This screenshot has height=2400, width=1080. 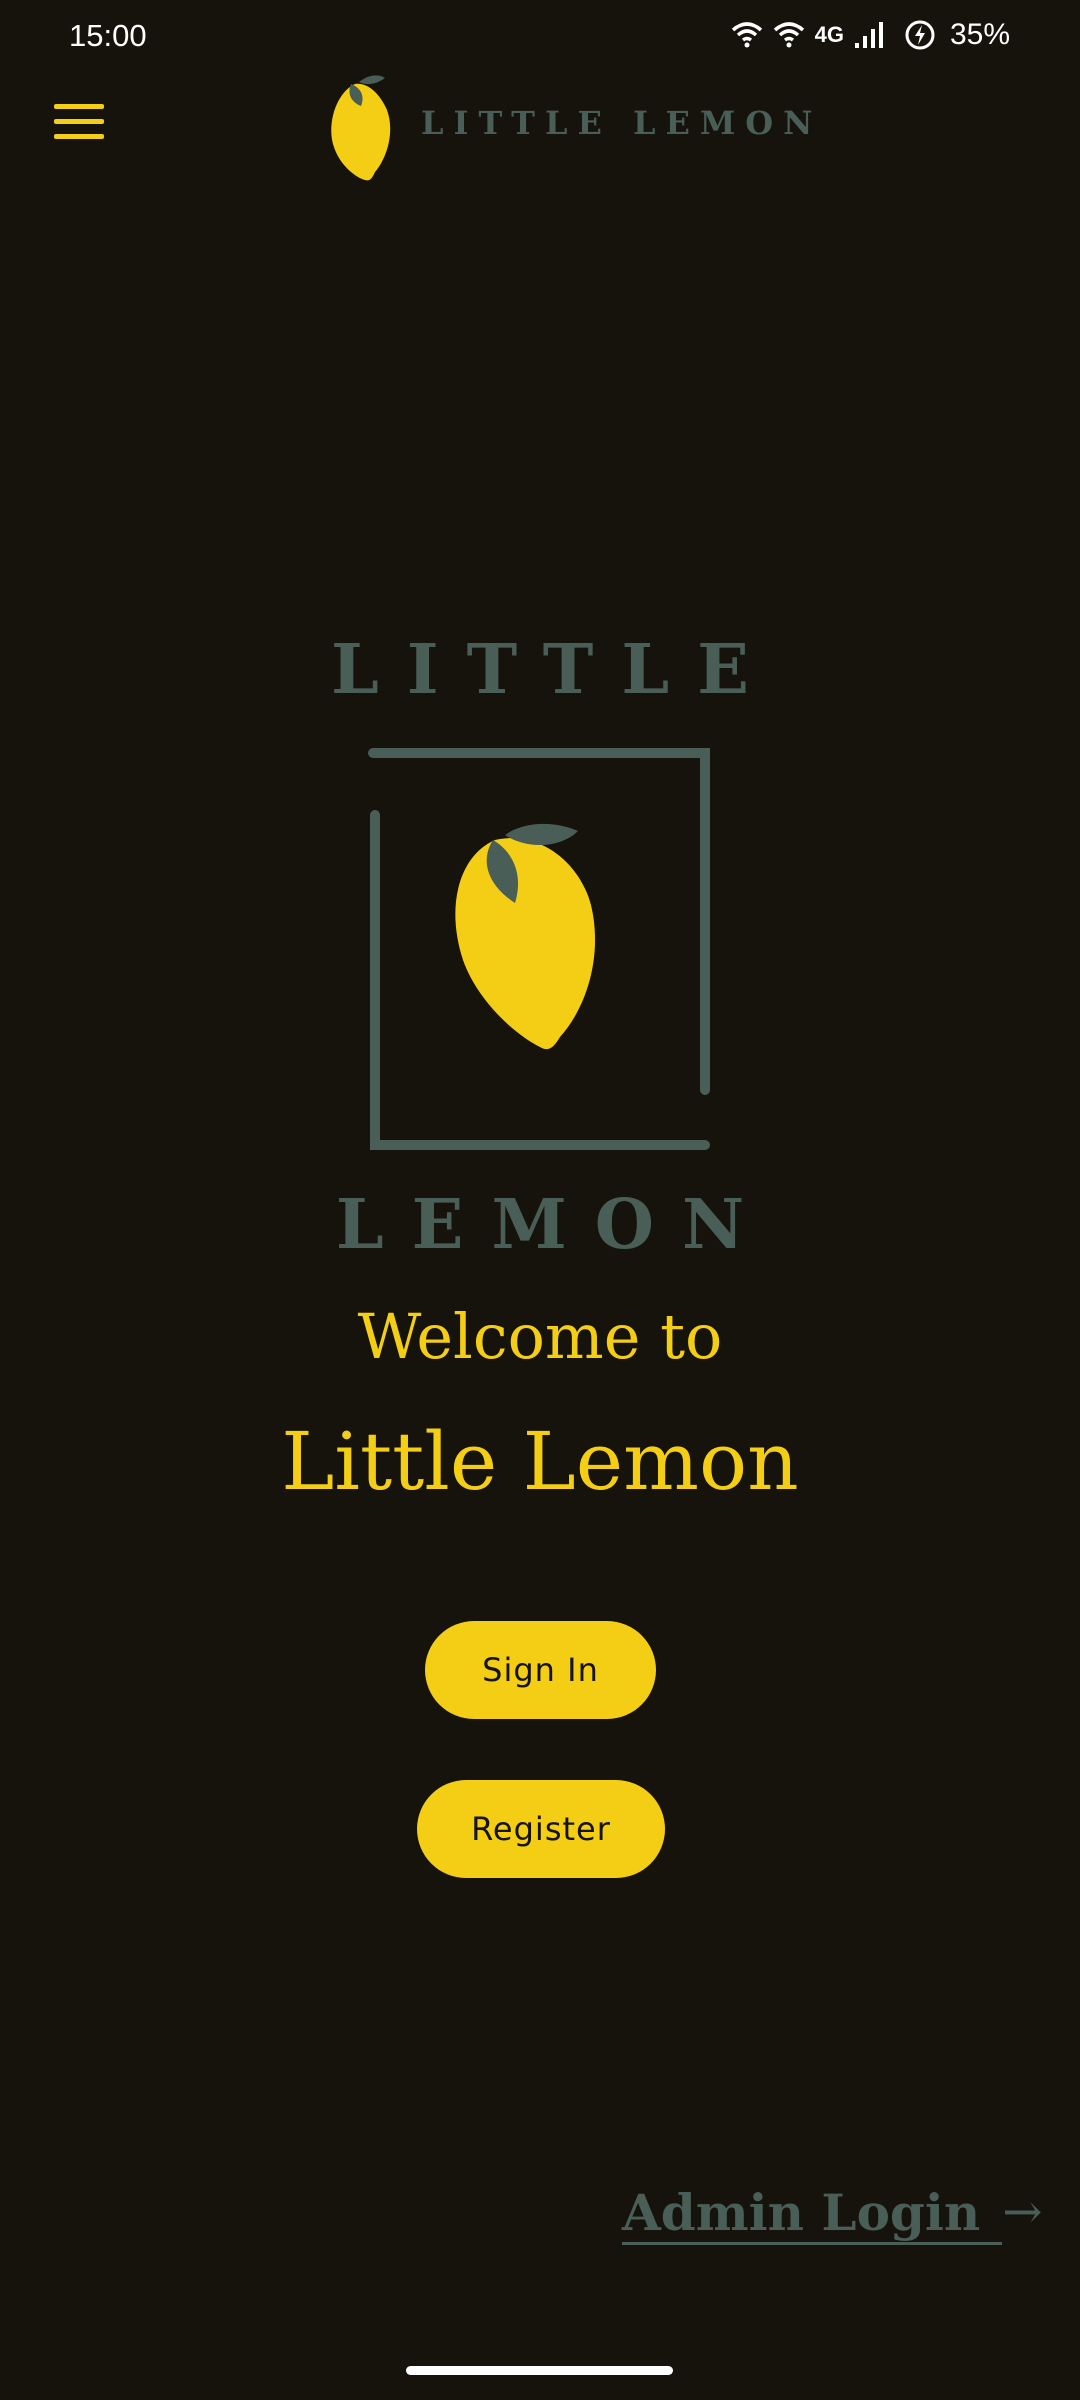 What do you see at coordinates (622, 123) in the screenshot?
I see `header-brand-text: LITTLE LEMON` at bounding box center [622, 123].